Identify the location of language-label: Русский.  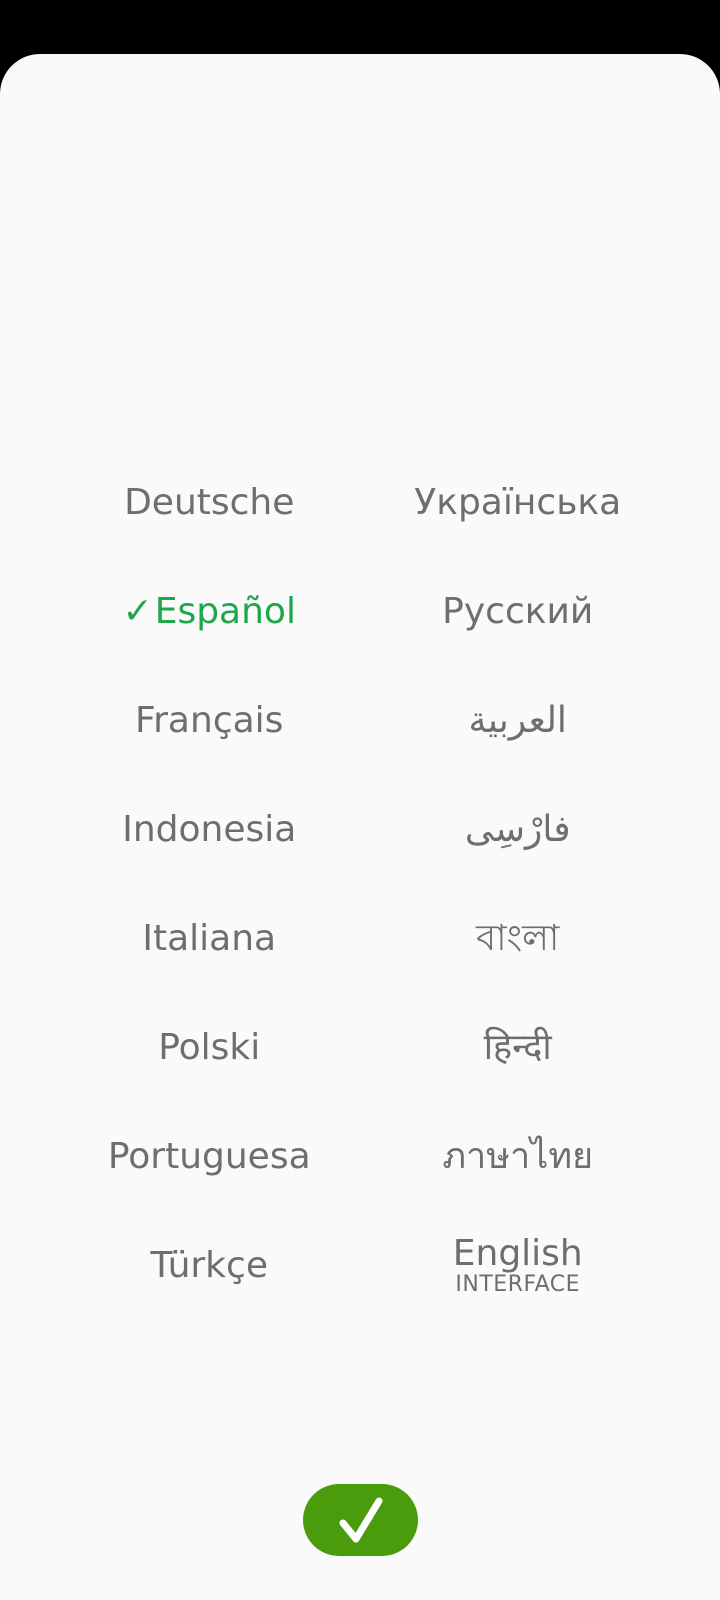
(518, 611).